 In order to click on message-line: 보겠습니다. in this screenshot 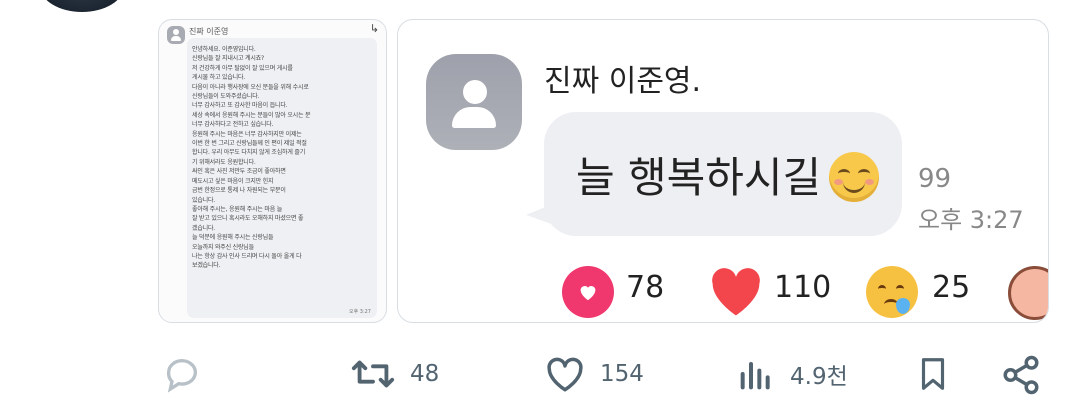, I will do `click(206, 266)`.